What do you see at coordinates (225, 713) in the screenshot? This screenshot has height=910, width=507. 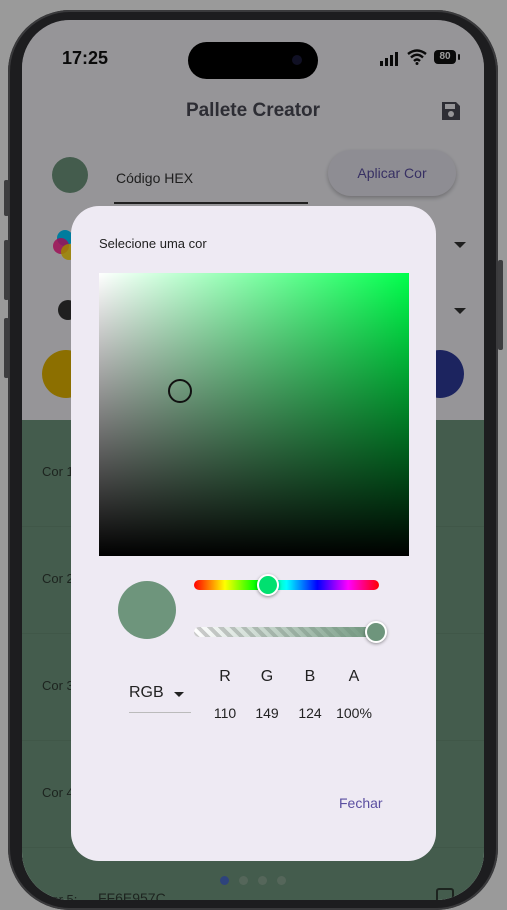 I see `channel-r-value: 110` at bounding box center [225, 713].